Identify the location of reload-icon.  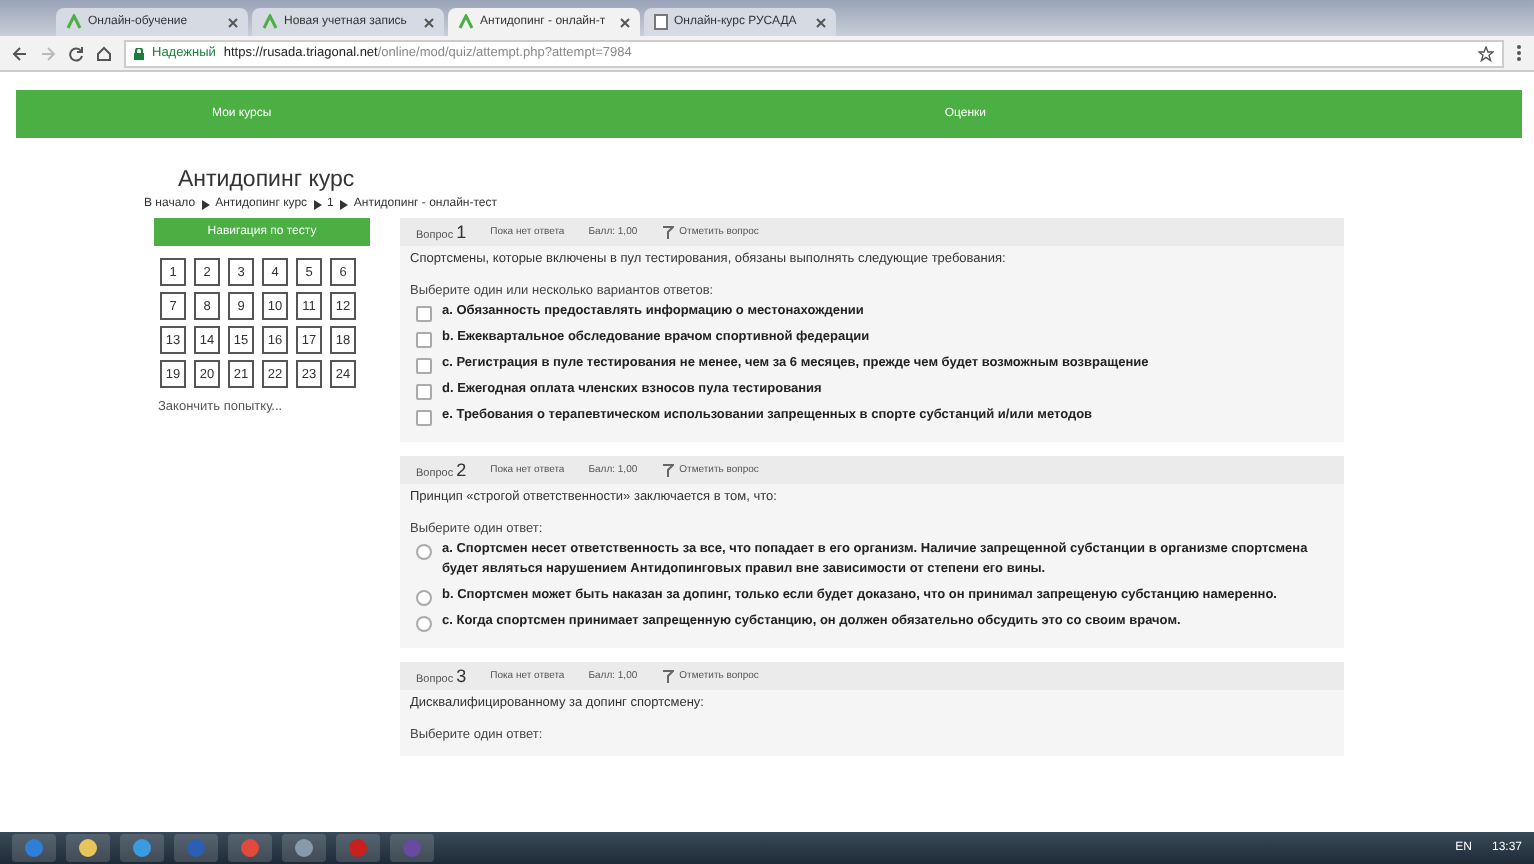
(76, 53).